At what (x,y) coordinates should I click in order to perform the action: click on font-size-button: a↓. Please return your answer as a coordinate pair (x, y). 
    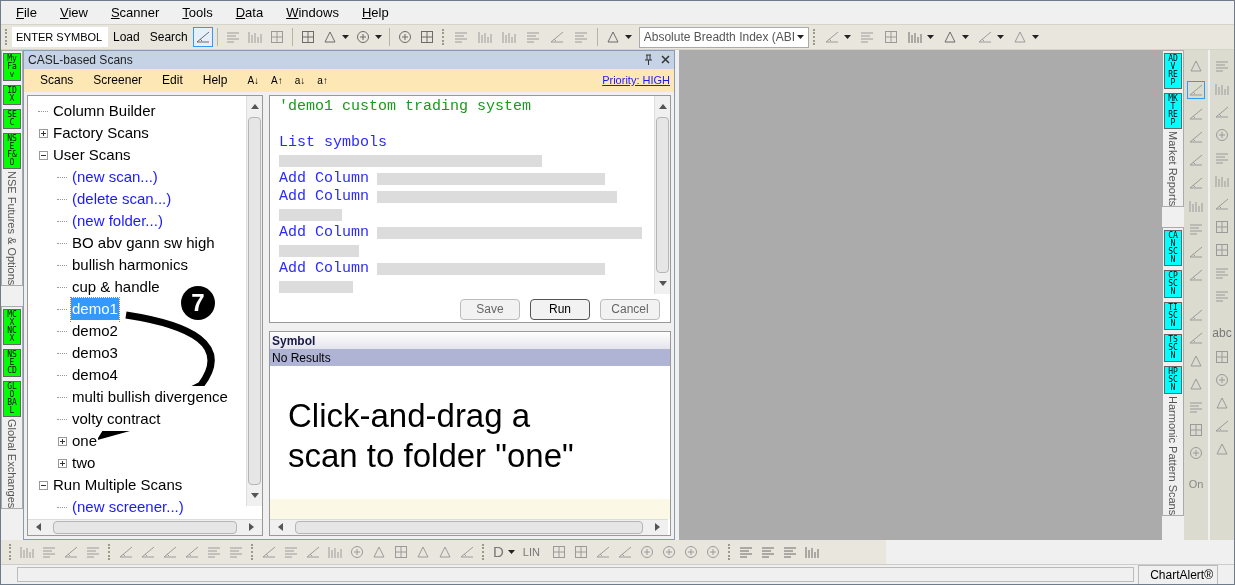
    Looking at the image, I should click on (300, 80).